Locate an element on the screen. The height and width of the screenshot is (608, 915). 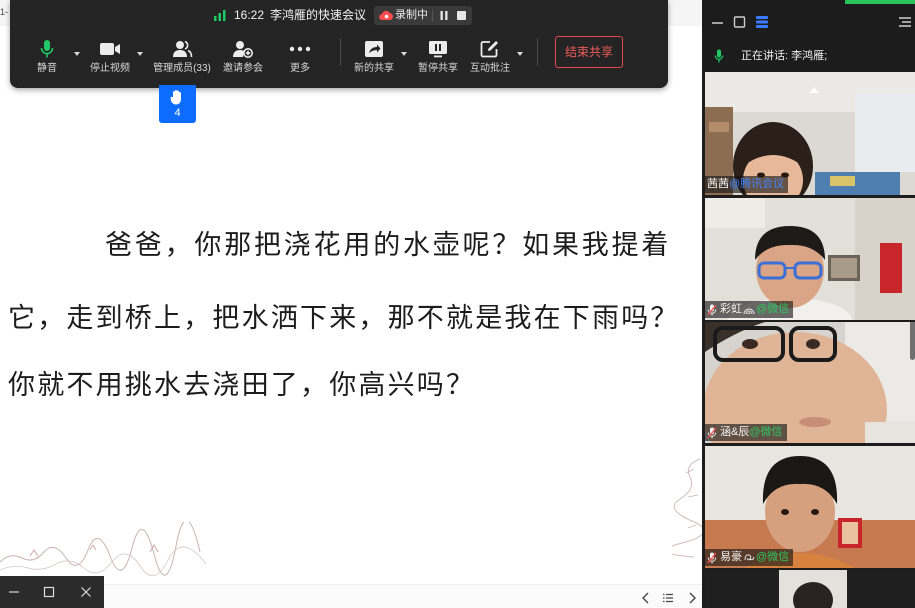
end-share-button: 结束共享 is located at coordinates (589, 52).